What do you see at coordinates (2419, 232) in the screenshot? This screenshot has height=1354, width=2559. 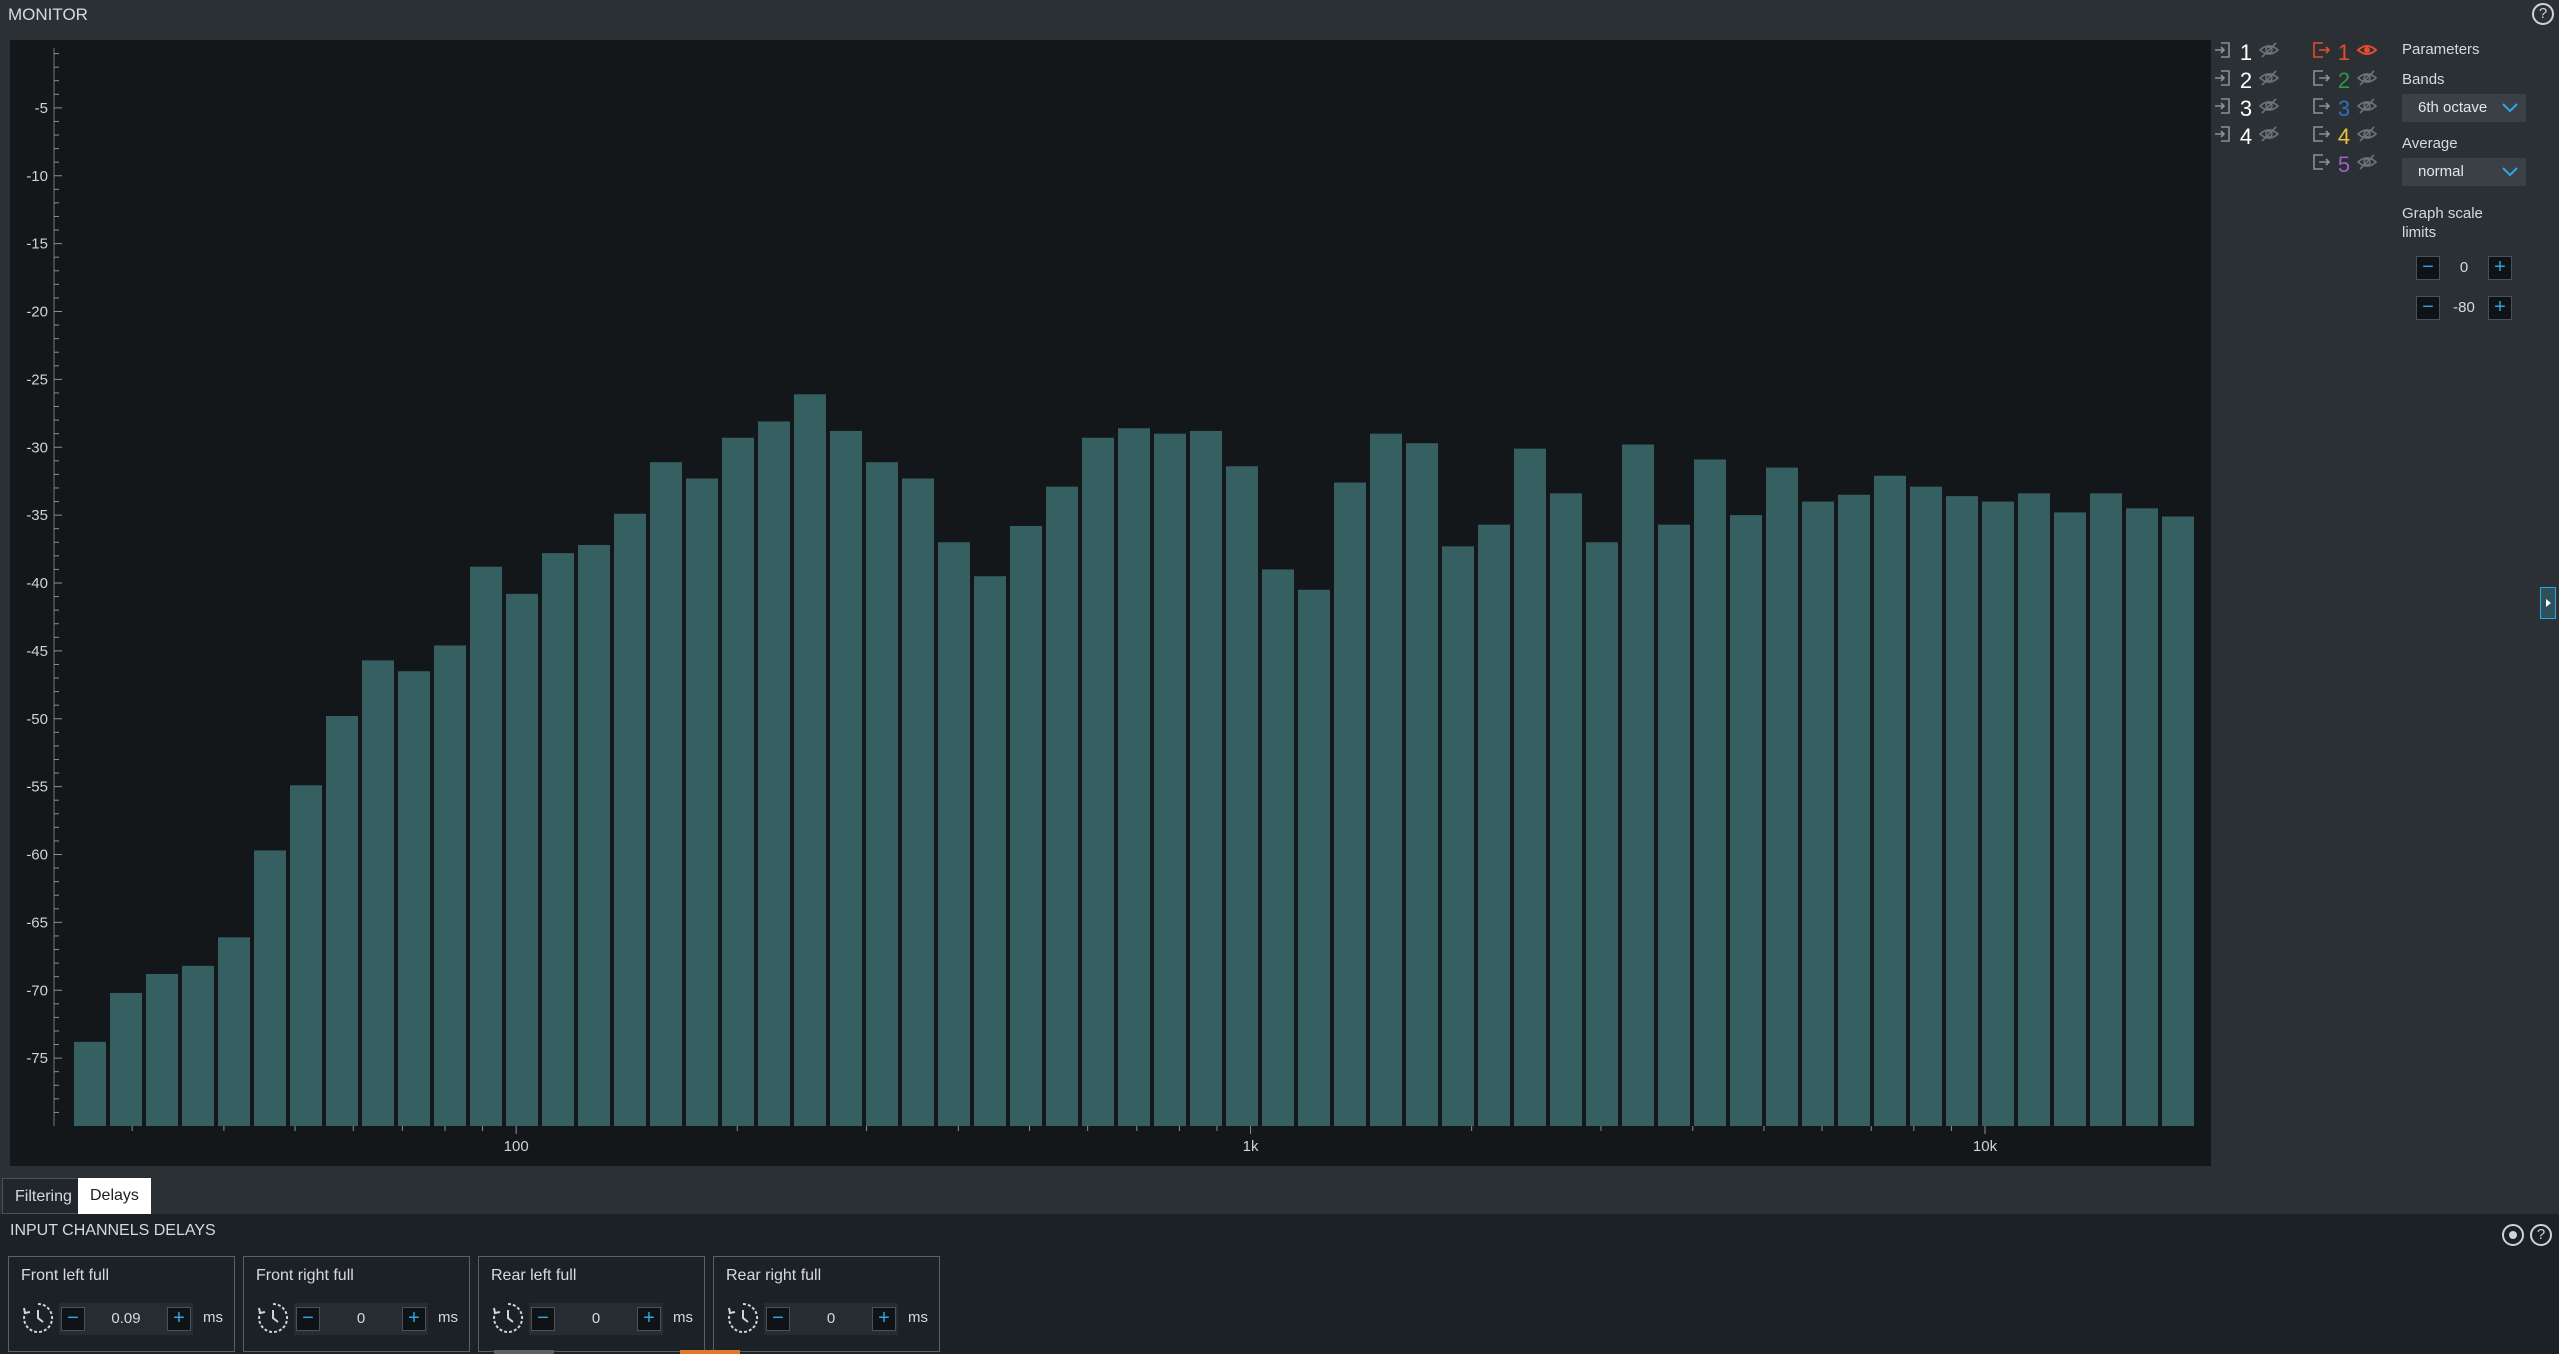 I see `scale-label-2: limits` at bounding box center [2419, 232].